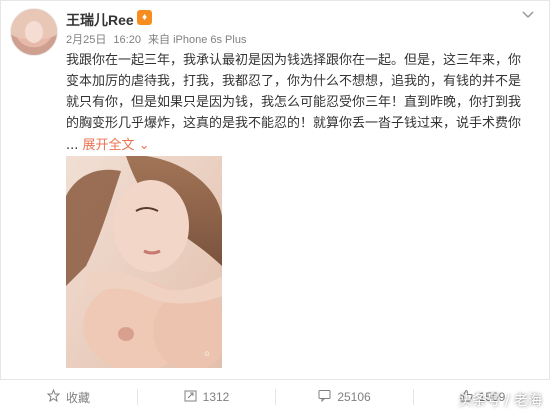 Image resolution: width=550 pixels, height=414 pixels. I want to click on expand-row: ... 展开全文 ⌄, so click(108, 143).